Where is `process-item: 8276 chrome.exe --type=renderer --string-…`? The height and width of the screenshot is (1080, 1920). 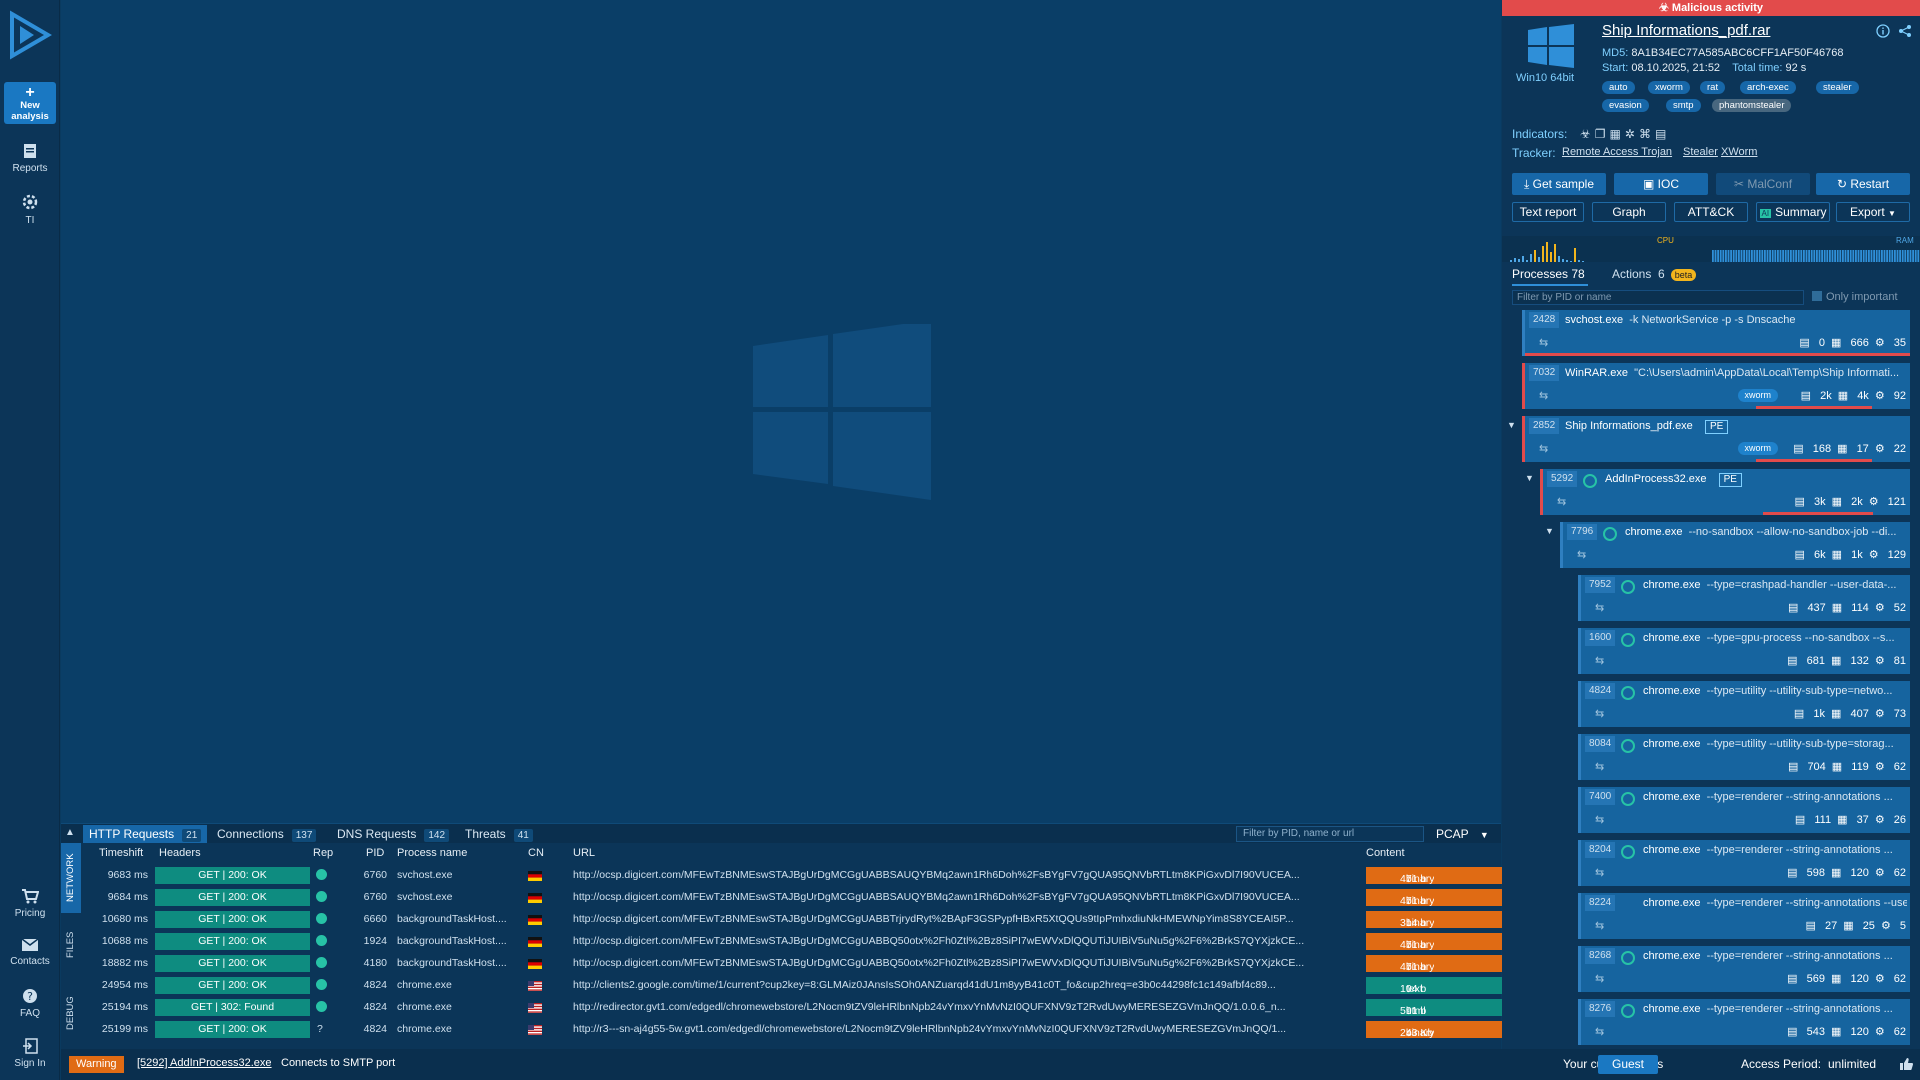
process-item: 8276 chrome.exe --type=renderer --string-… is located at coordinates (1744, 1022).